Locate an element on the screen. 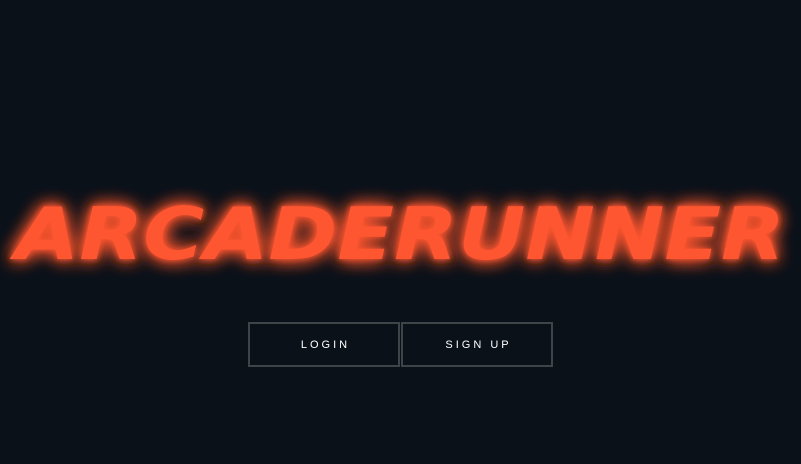 This screenshot has width=801, height=464. login-button: LOGIN is located at coordinates (324, 344).